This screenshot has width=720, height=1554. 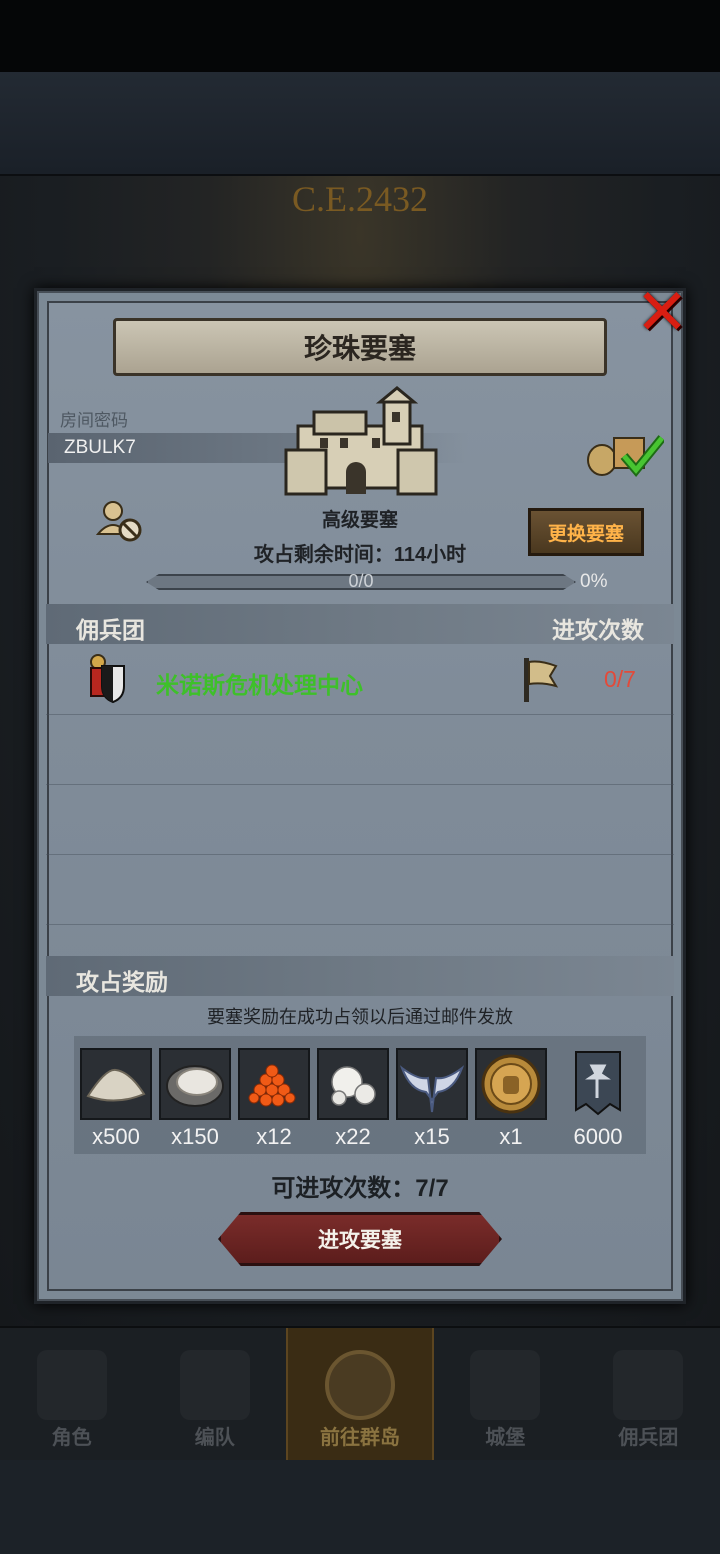 I want to click on attack-fortress-button: 进攻要塞, so click(x=360, y=1239).